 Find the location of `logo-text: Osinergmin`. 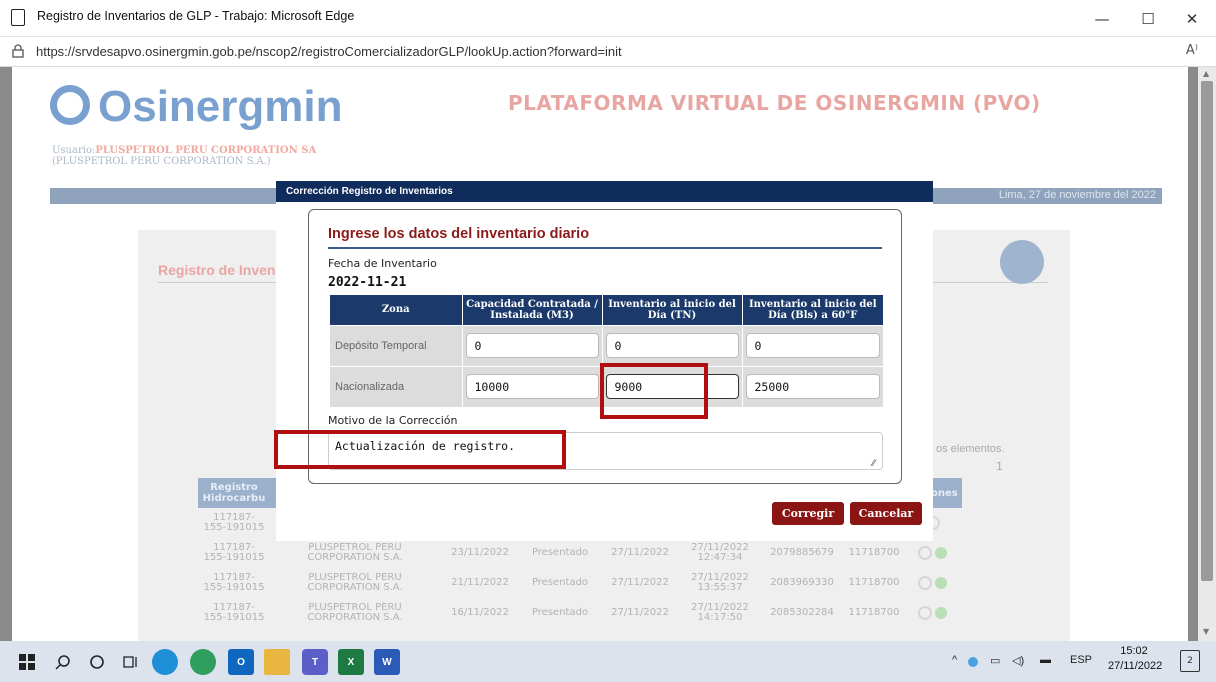

logo-text: Osinergmin is located at coordinates (220, 106).